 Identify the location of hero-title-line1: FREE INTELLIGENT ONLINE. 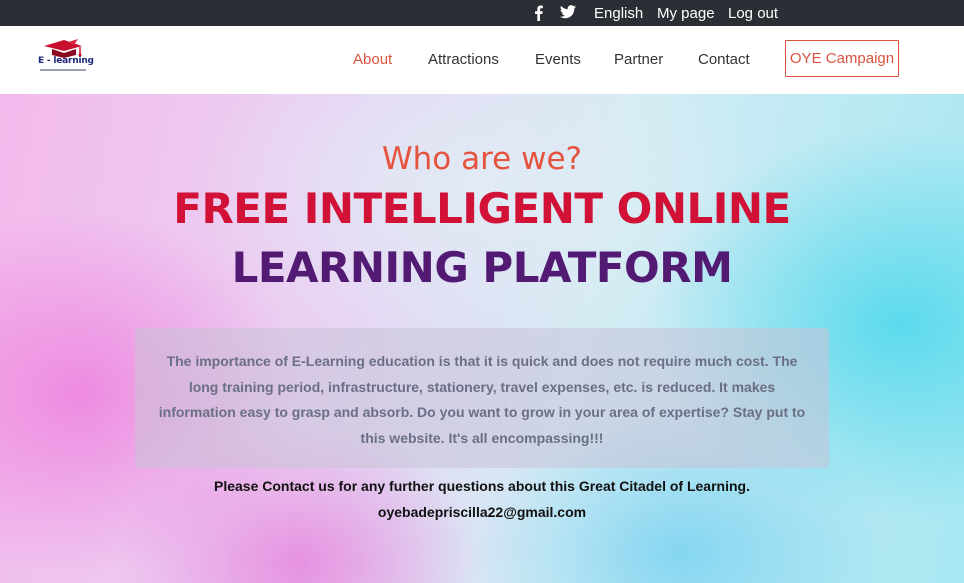
(482, 208).